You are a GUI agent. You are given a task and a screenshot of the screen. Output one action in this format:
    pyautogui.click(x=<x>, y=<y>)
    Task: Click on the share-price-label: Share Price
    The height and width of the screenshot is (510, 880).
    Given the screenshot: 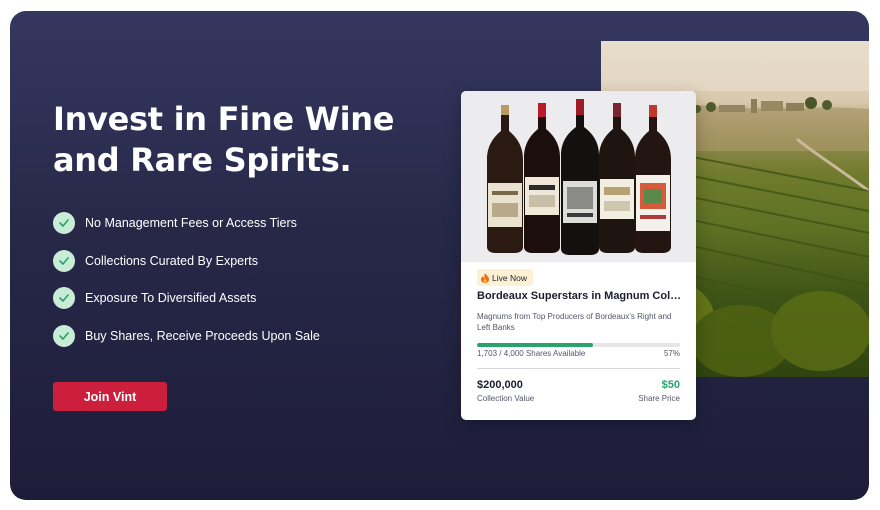 What is the action you would take?
    pyautogui.click(x=659, y=398)
    